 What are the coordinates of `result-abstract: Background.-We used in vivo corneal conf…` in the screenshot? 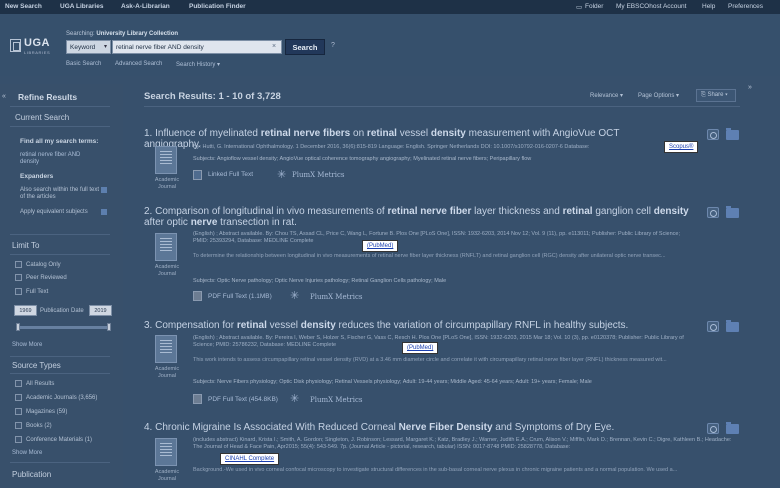 It's located at (435, 470).